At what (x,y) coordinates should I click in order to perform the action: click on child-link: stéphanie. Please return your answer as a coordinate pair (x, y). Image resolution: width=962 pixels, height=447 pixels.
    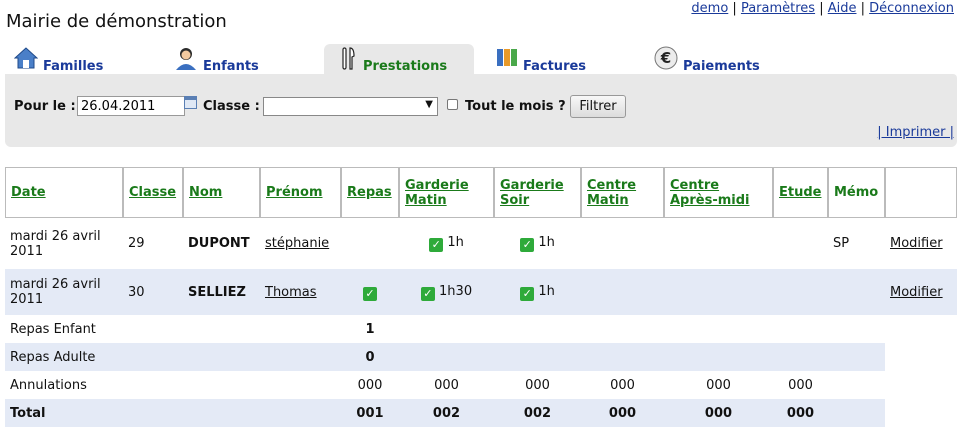
    Looking at the image, I should click on (297, 243).